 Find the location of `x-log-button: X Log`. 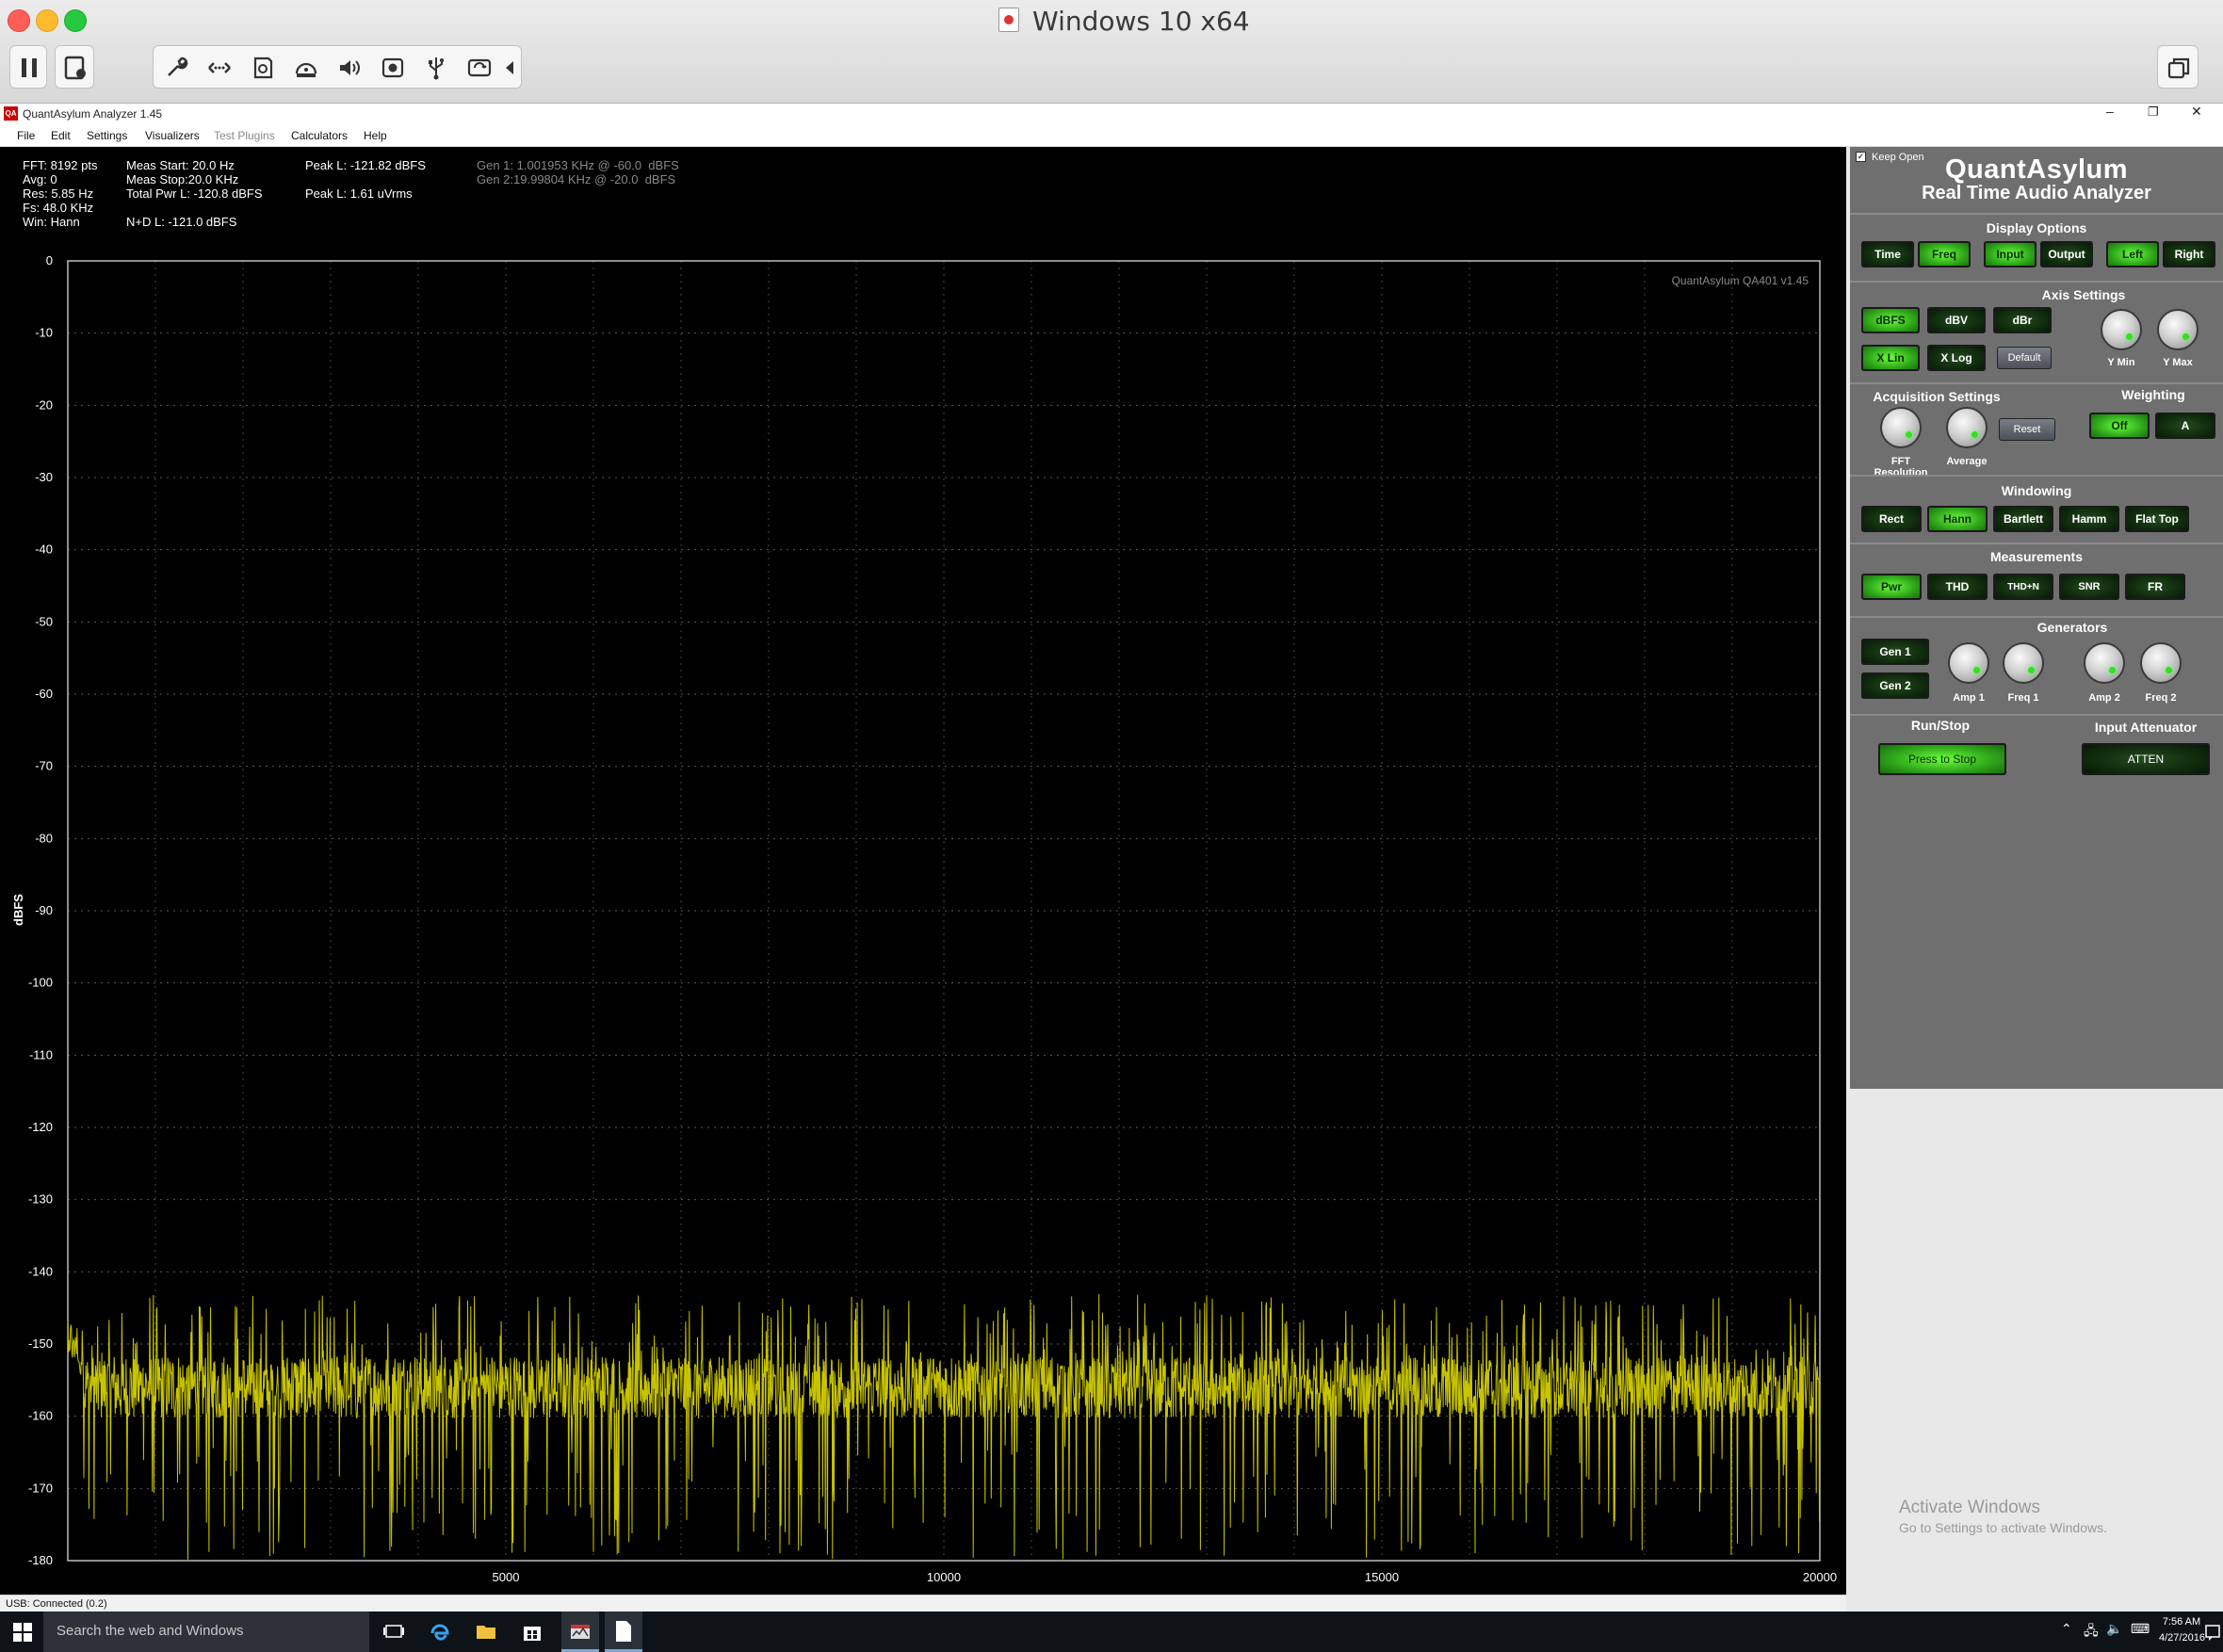

x-log-button: X Log is located at coordinates (1957, 358).